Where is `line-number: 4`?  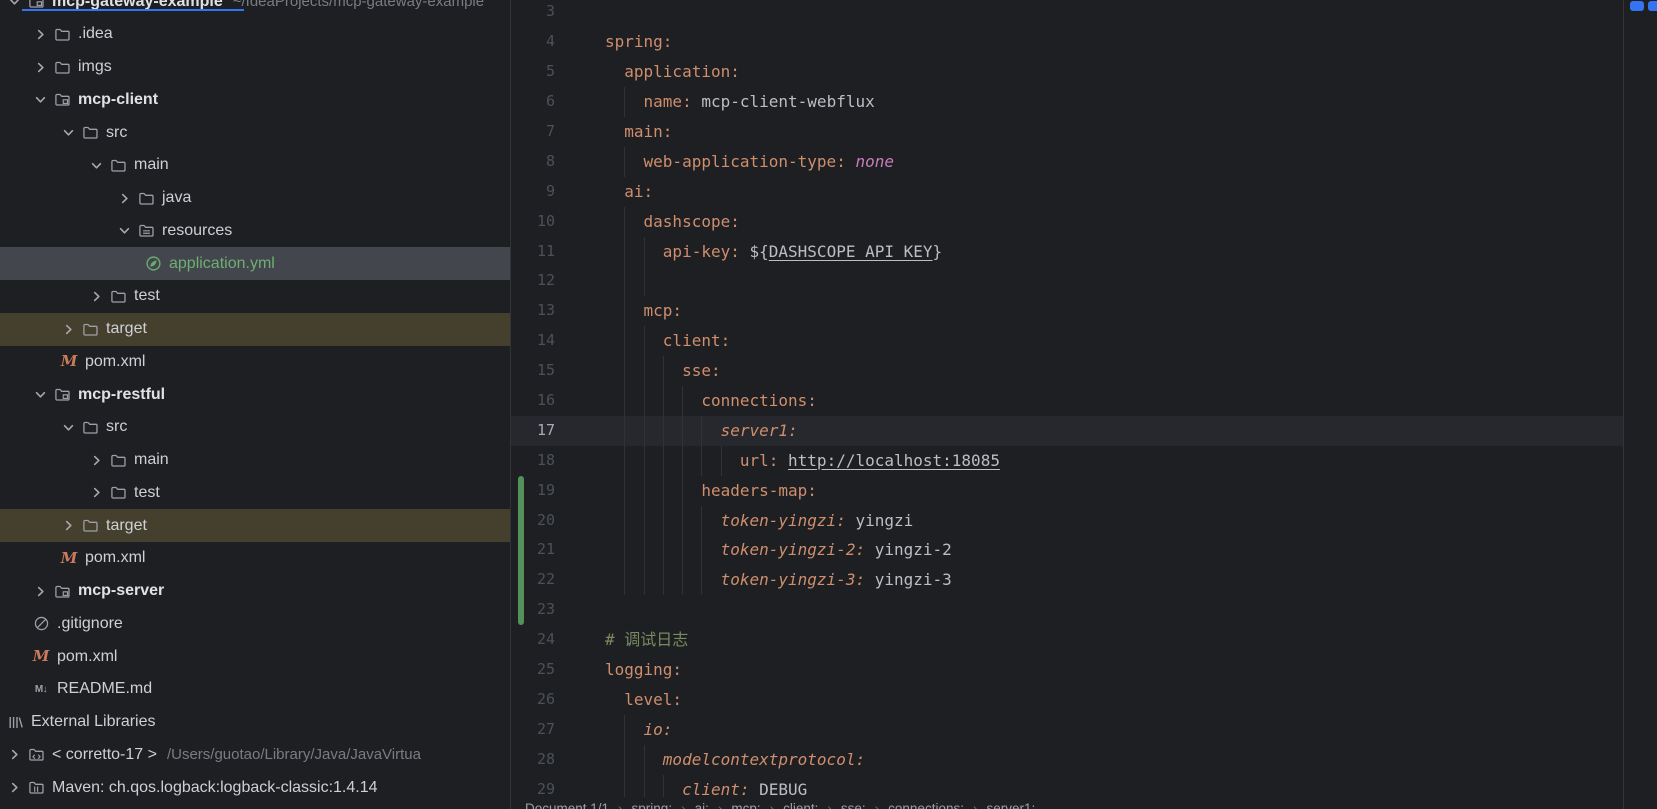
line-number: 4 is located at coordinates (533, 42).